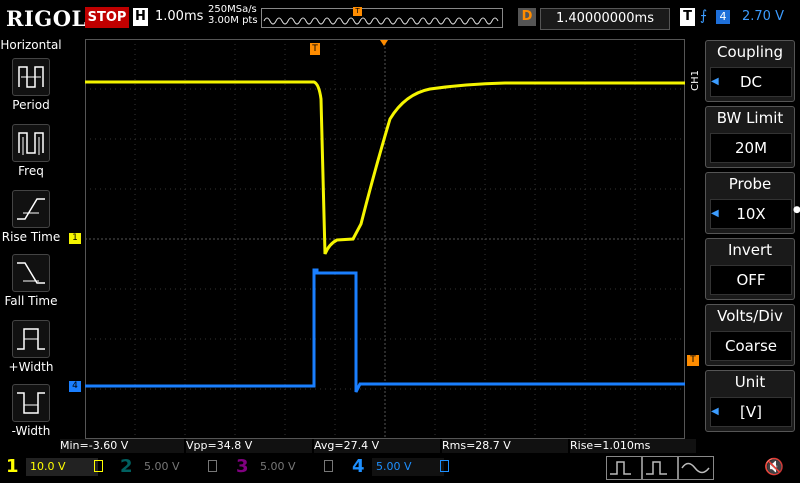 This screenshot has width=800, height=483. What do you see at coordinates (249, 446) in the screenshot?
I see `measurement-vpp: Vpp=34.8 V` at bounding box center [249, 446].